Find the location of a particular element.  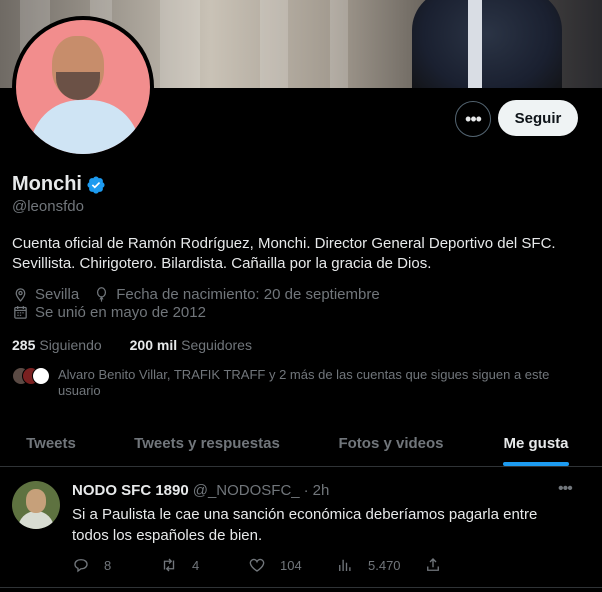

followers-label: Seguidores is located at coordinates (216, 345).